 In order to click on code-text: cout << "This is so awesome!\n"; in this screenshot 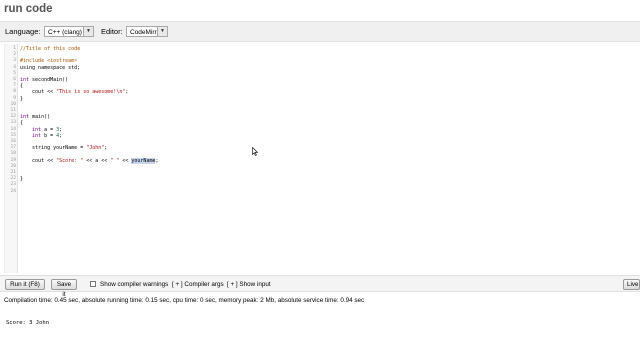, I will do `click(74, 92)`.